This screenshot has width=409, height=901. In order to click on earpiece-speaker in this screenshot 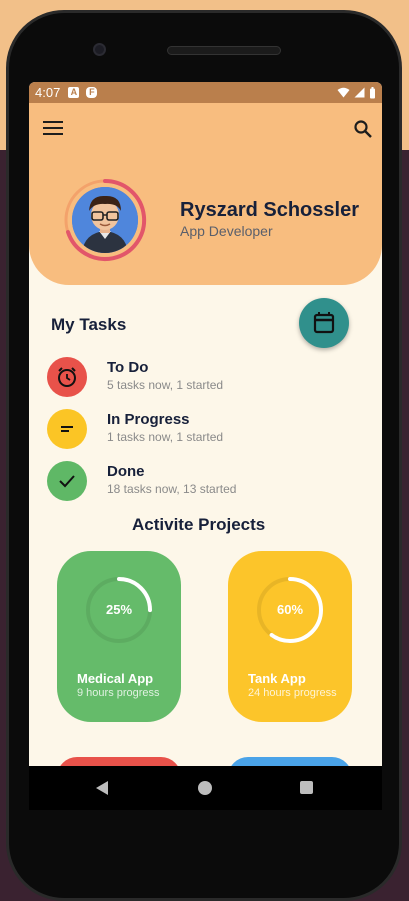, I will do `click(224, 50)`.